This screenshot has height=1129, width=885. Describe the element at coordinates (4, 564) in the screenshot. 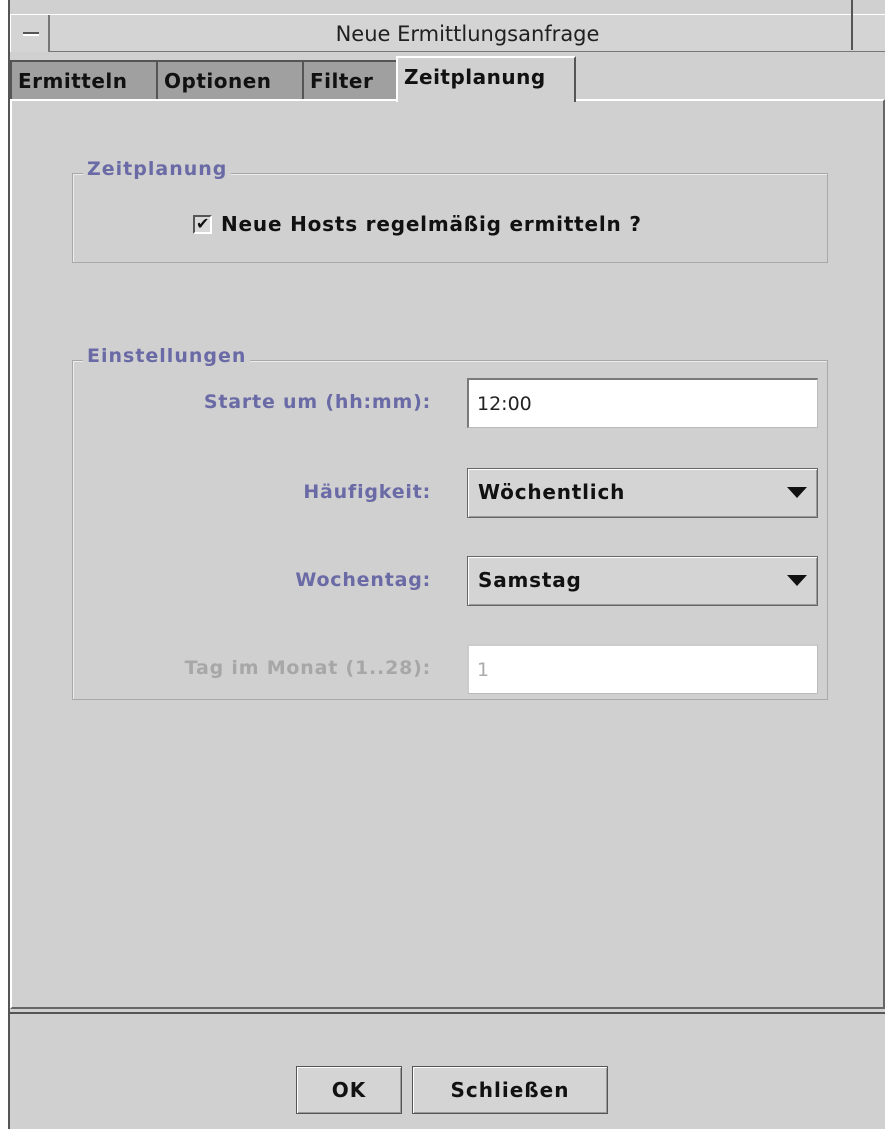

I see `window-edge` at that location.